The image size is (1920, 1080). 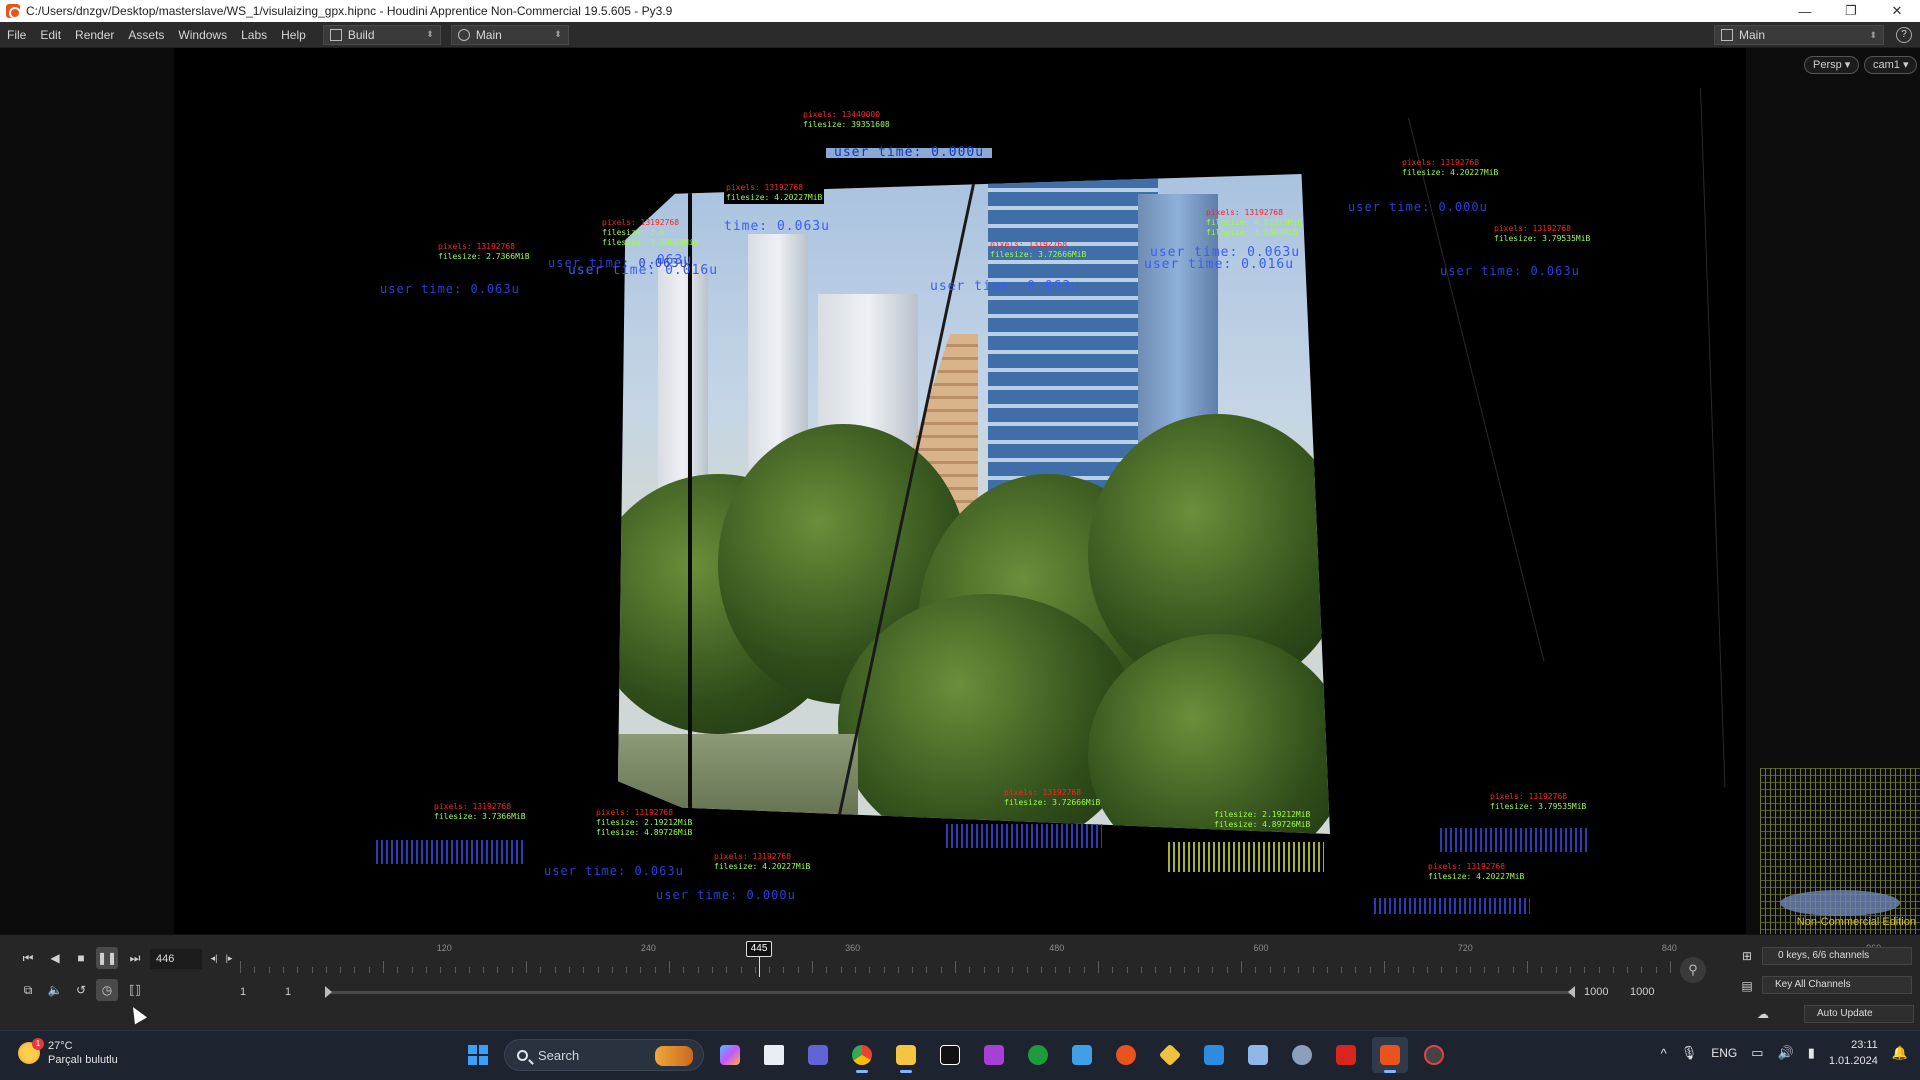 What do you see at coordinates (1900, 1053) in the screenshot?
I see `notification-icon: 🔔` at bounding box center [1900, 1053].